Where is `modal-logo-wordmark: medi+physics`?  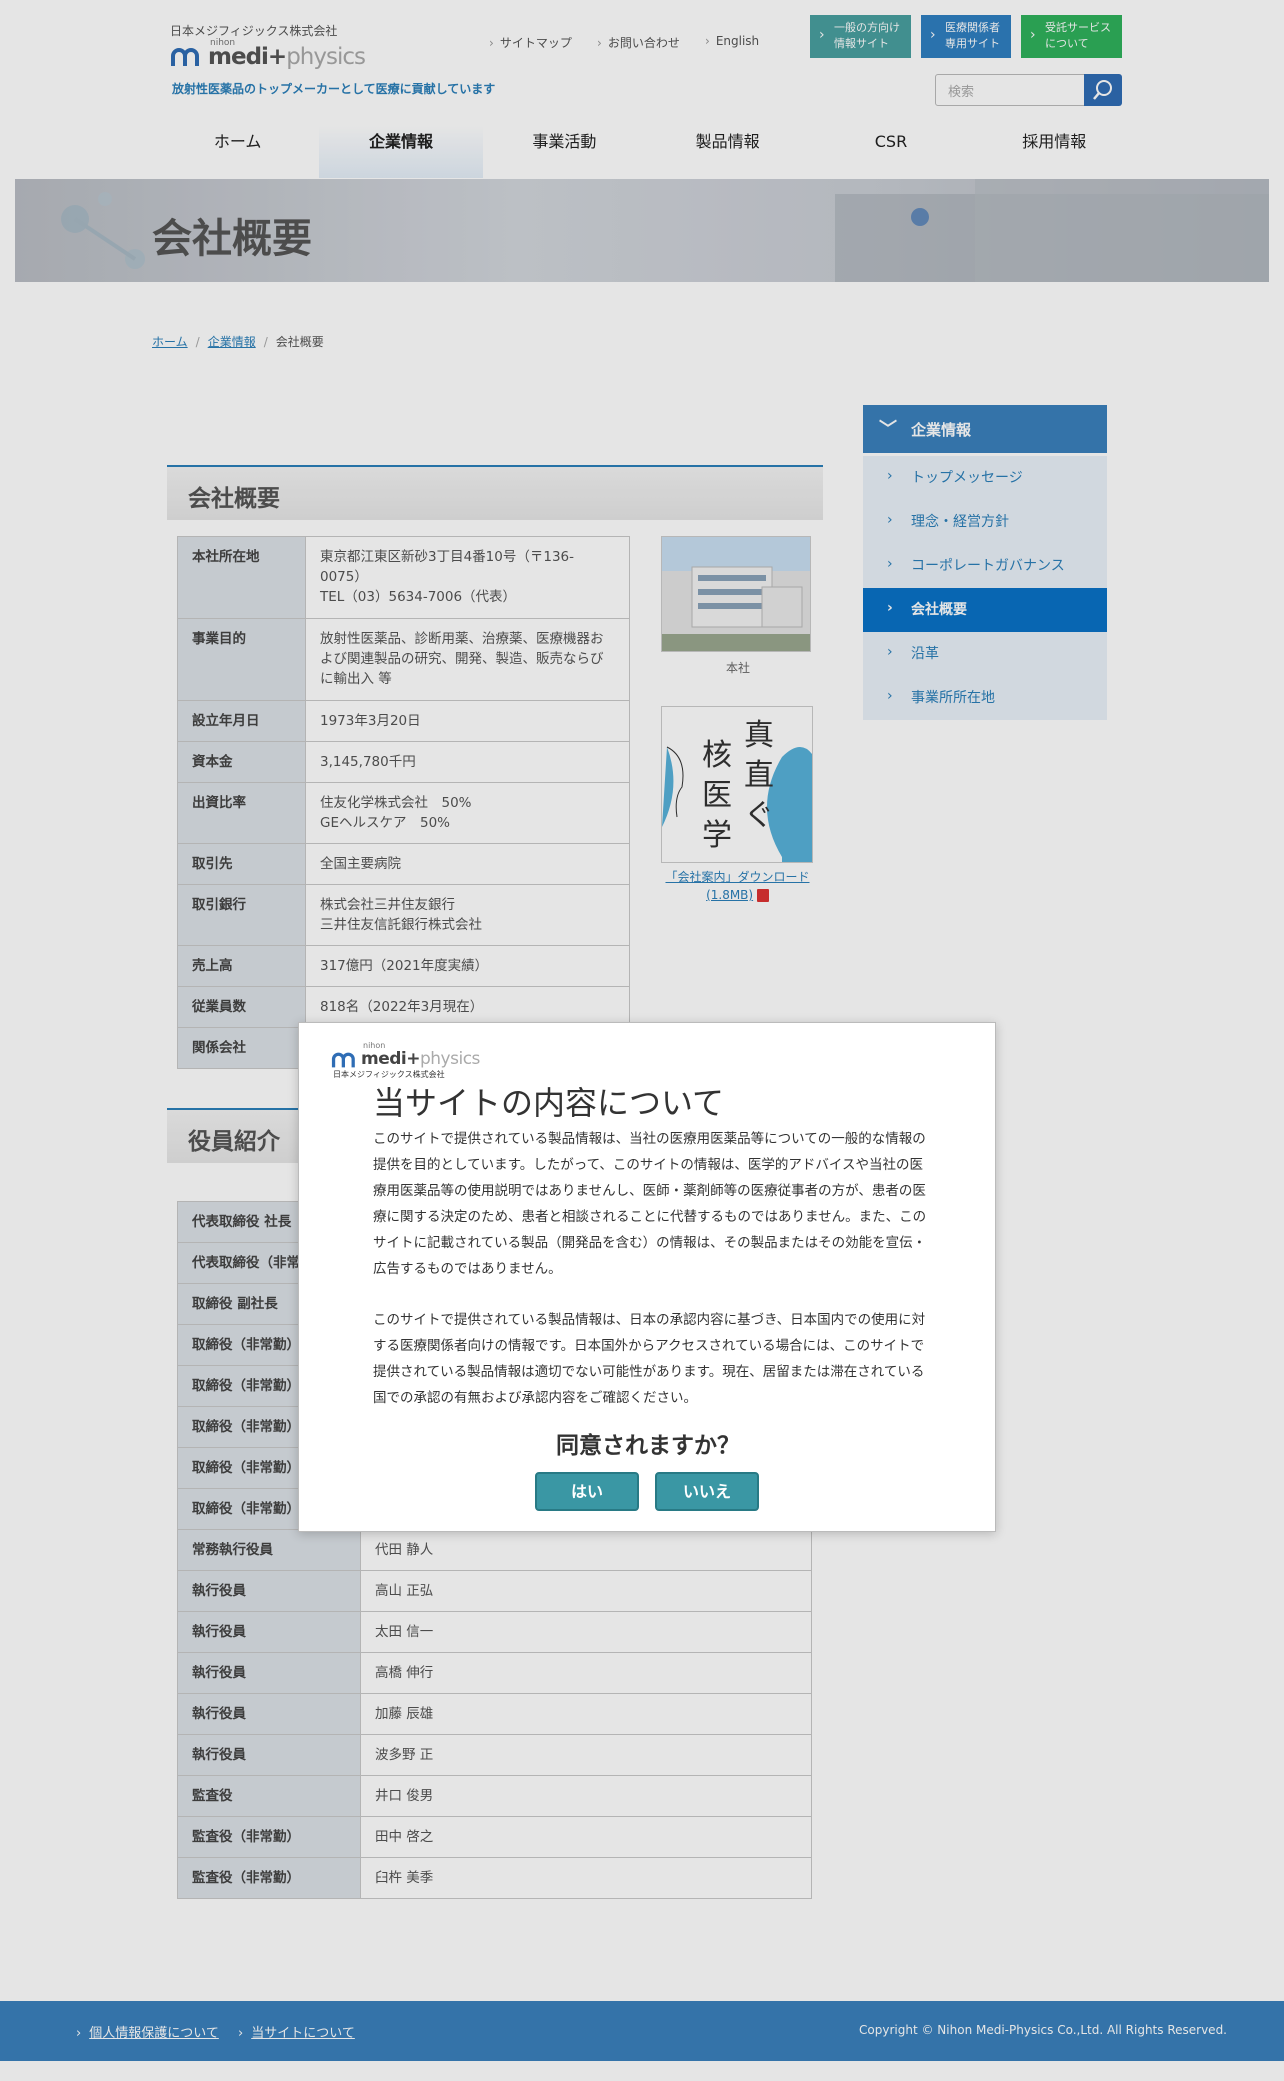
modal-logo-wordmark: medi+physics is located at coordinates (420, 1059).